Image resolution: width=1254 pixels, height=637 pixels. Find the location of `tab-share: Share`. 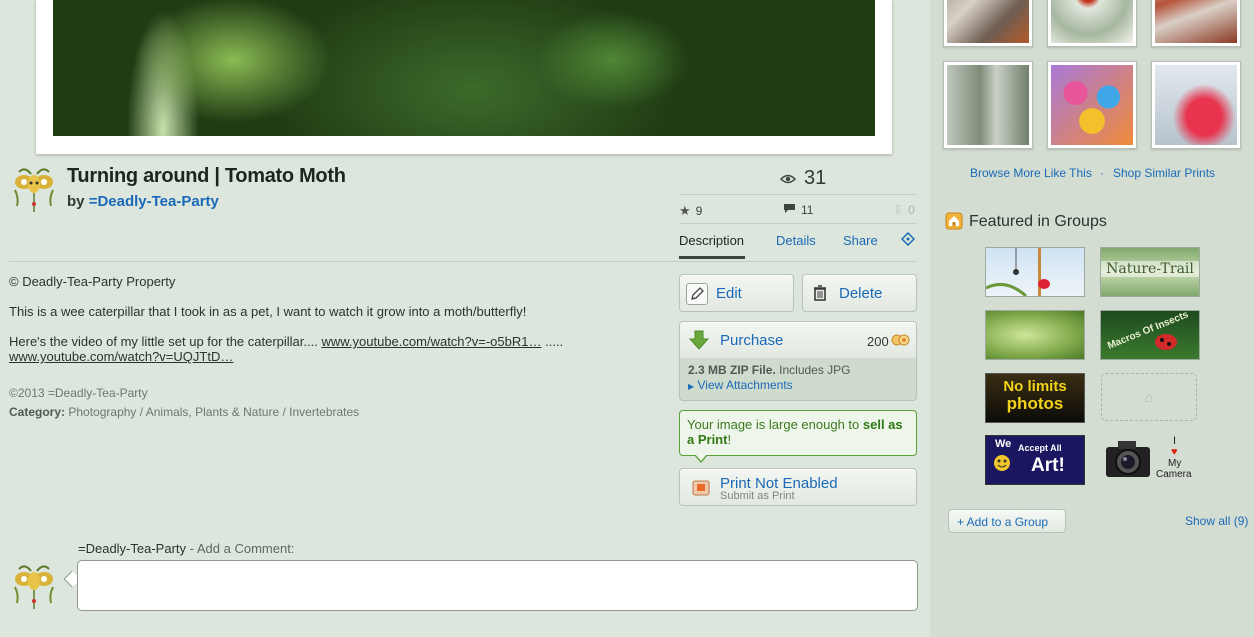

tab-share: Share is located at coordinates (860, 240).